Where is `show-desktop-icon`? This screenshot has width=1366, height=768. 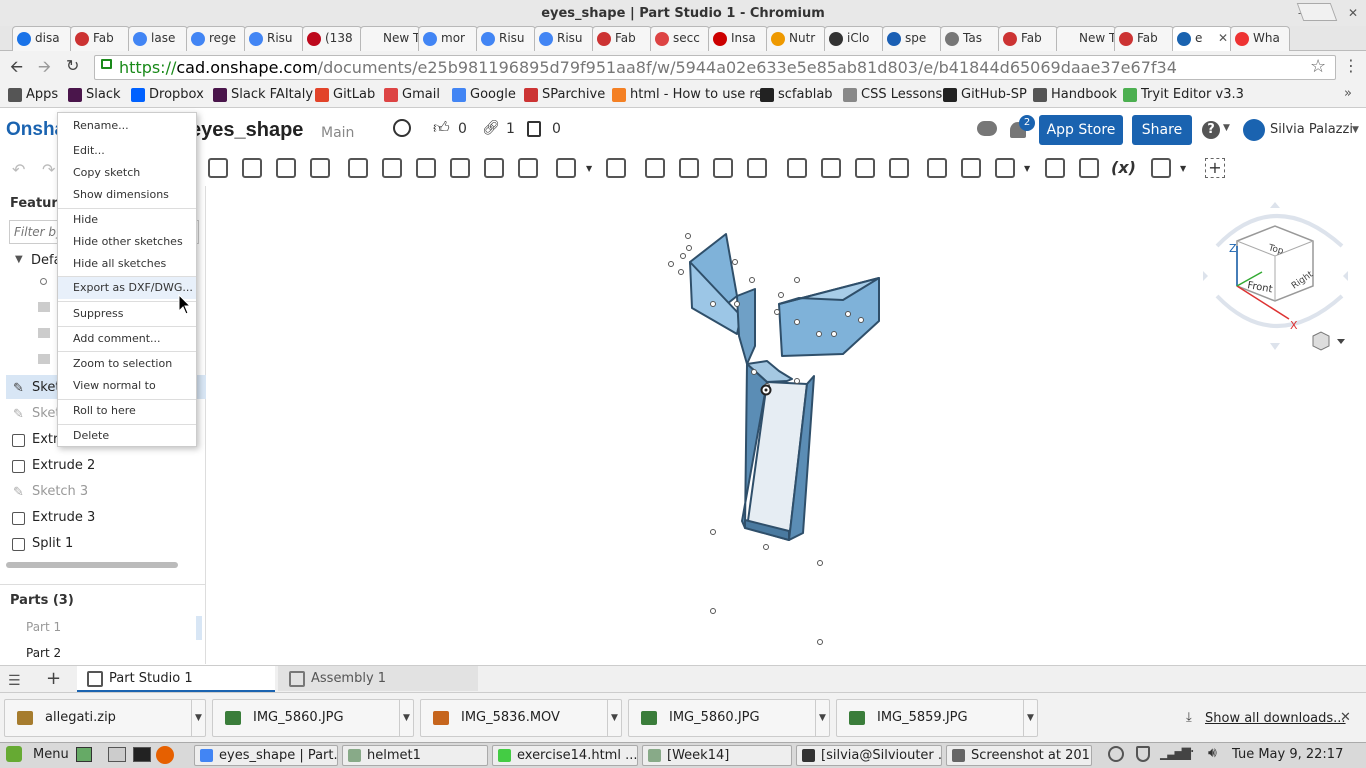
show-desktop-icon is located at coordinates (84, 754).